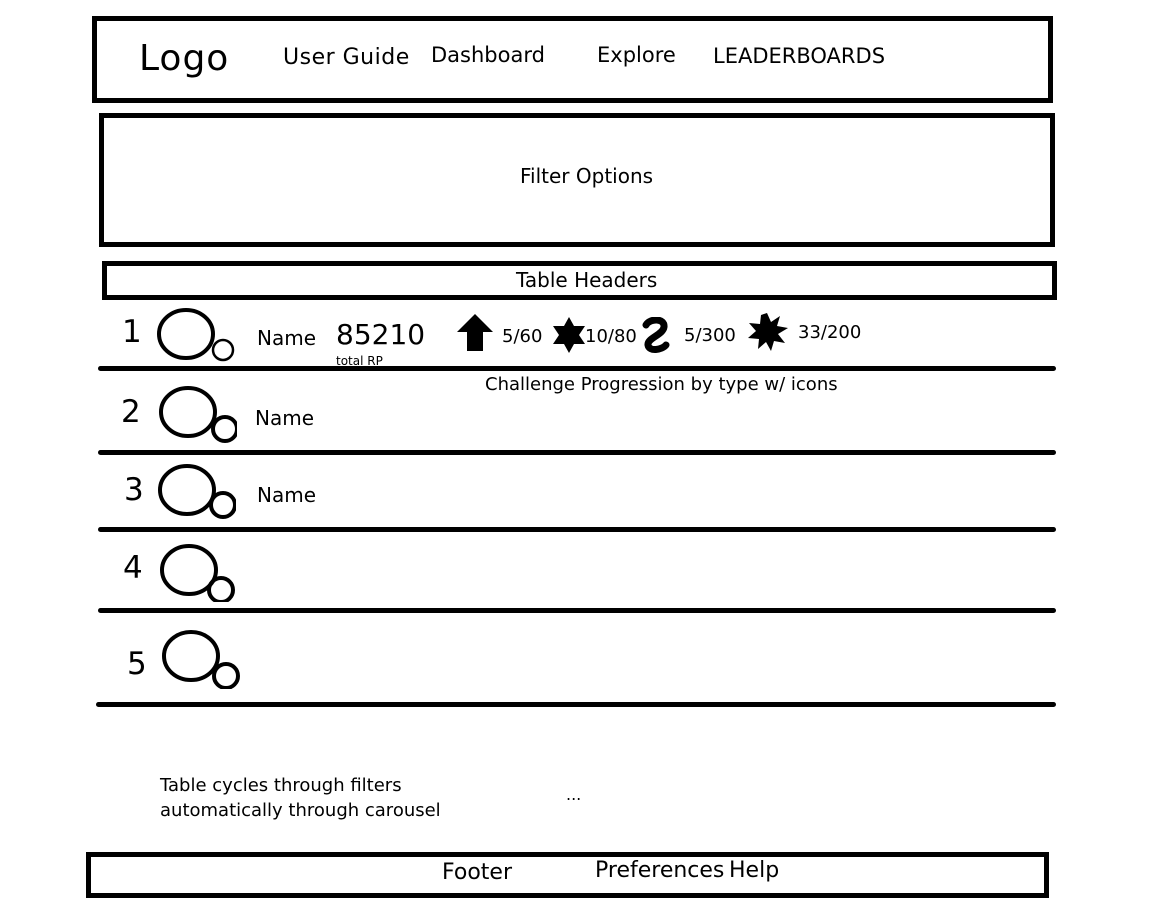  What do you see at coordinates (656, 335) in the screenshot?
I see `squiggle-icon` at bounding box center [656, 335].